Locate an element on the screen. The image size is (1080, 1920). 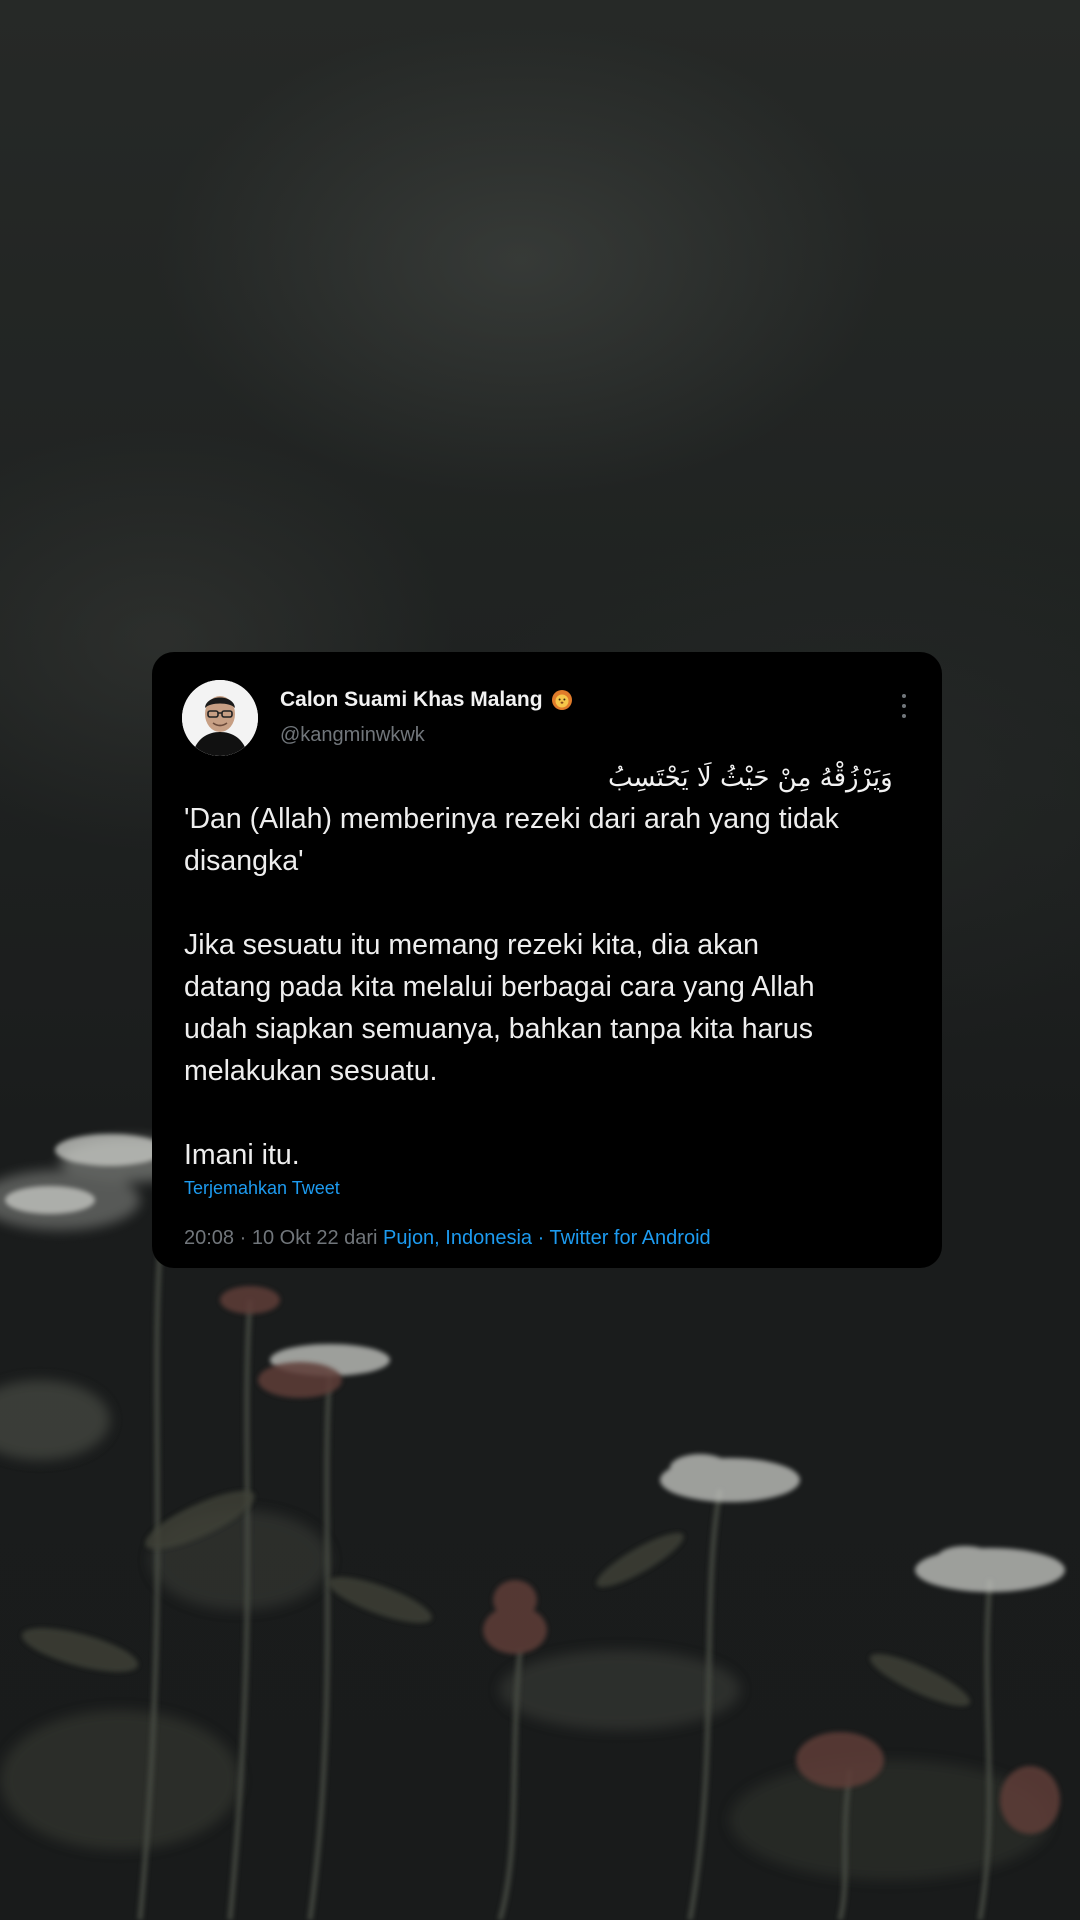
author-name-row: Calon Suami Khas Malang is located at coordinates (426, 700).